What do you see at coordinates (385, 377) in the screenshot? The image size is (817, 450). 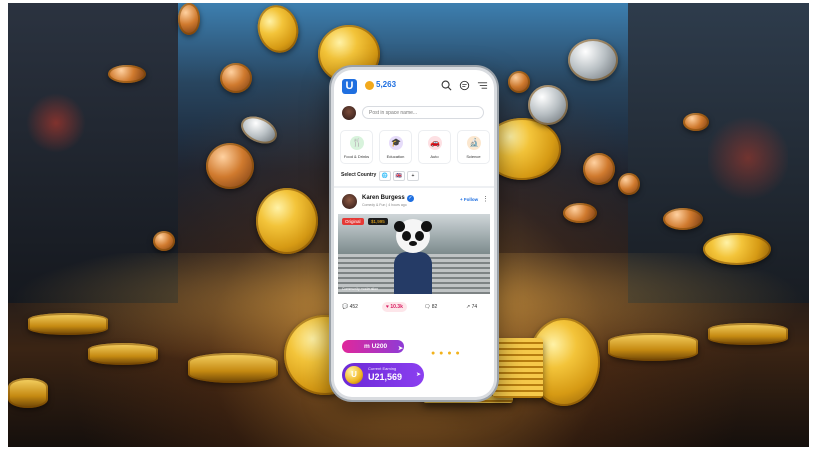 I see `current-earning-amount: U21,569` at bounding box center [385, 377].